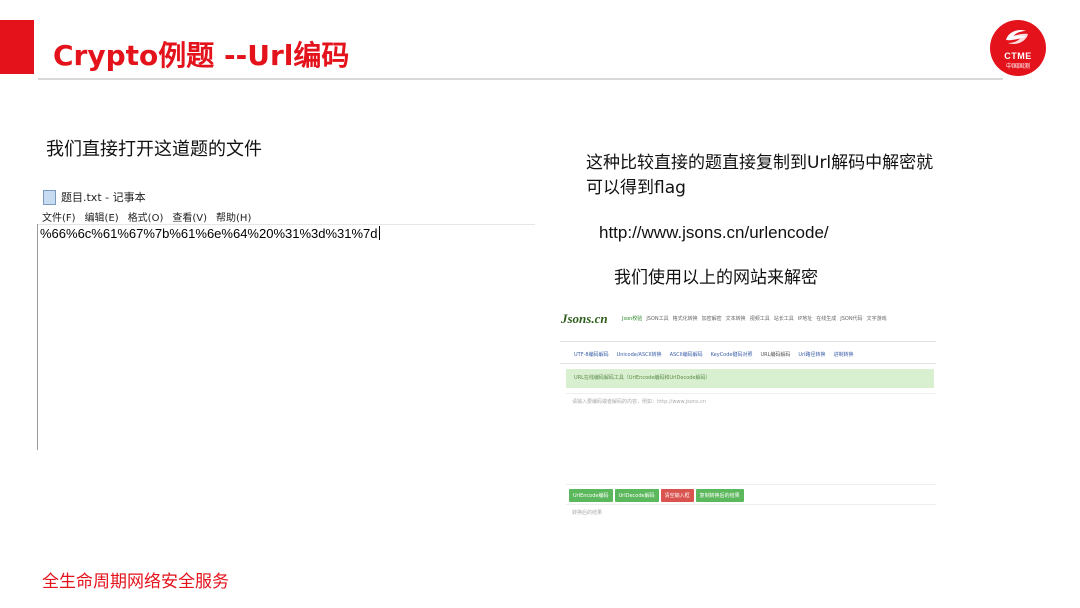 Image resolution: width=1080 pixels, height=608 pixels. What do you see at coordinates (736, 318) in the screenshot?
I see `site-nav-item: 文本转换` at bounding box center [736, 318].